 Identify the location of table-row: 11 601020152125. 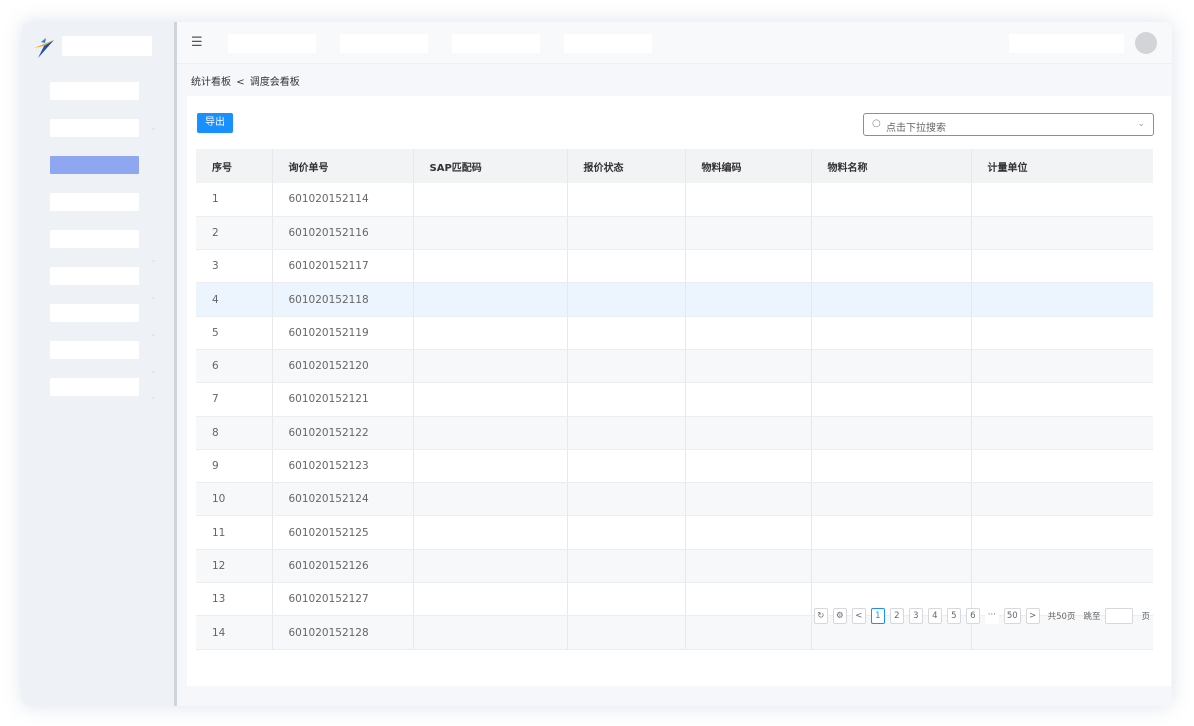
(674, 532).